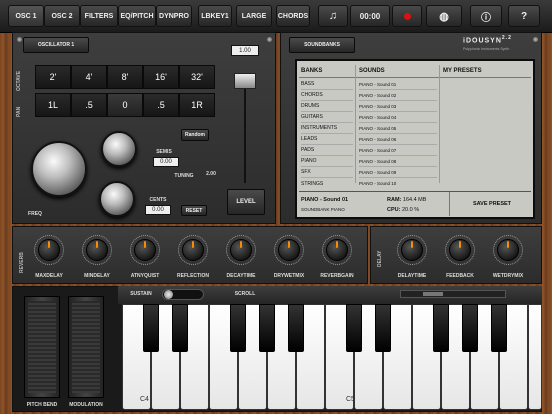 The height and width of the screenshot is (414, 552). I want to click on mindelay-label: MINDELAY, so click(97, 276).